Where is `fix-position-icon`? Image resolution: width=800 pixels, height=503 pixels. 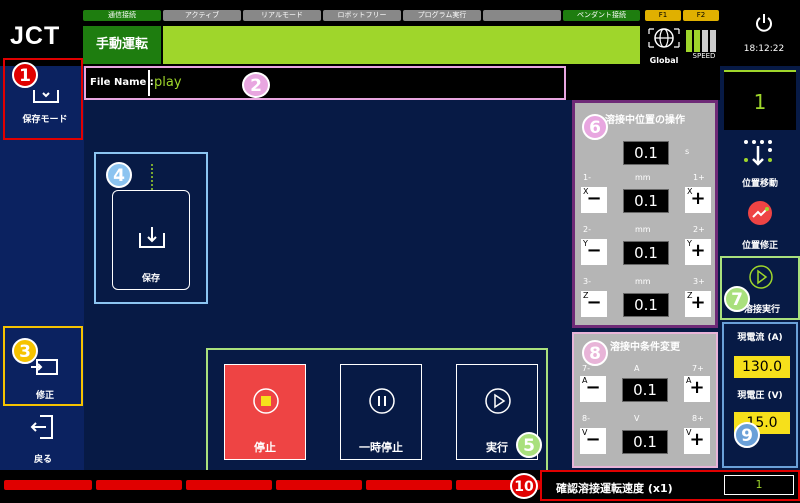
fix-position-icon is located at coordinates (760, 213).